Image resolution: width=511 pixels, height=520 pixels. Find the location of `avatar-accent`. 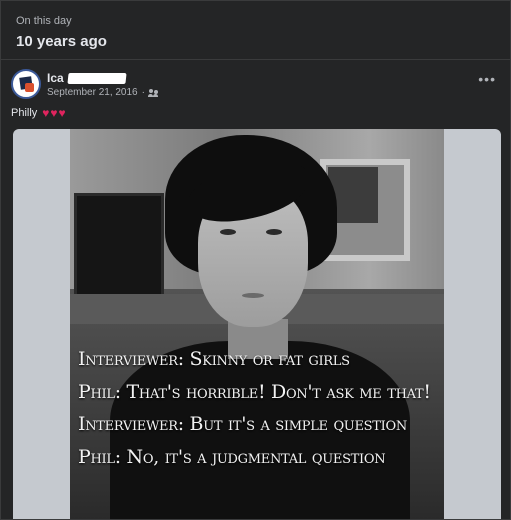

avatar-accent is located at coordinates (29, 87).